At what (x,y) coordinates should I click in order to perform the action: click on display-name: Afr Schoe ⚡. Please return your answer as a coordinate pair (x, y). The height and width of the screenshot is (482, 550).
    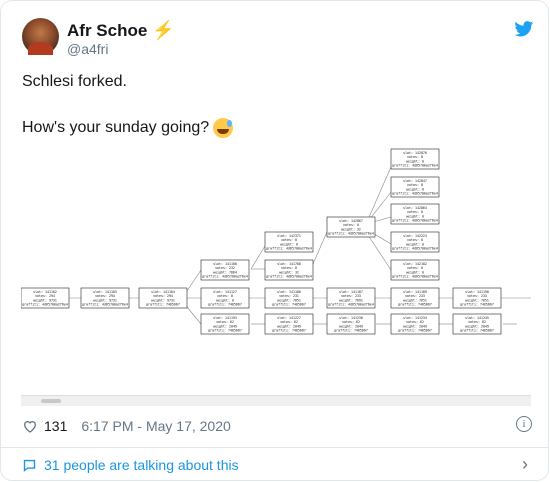
    Looking at the image, I should click on (121, 30).